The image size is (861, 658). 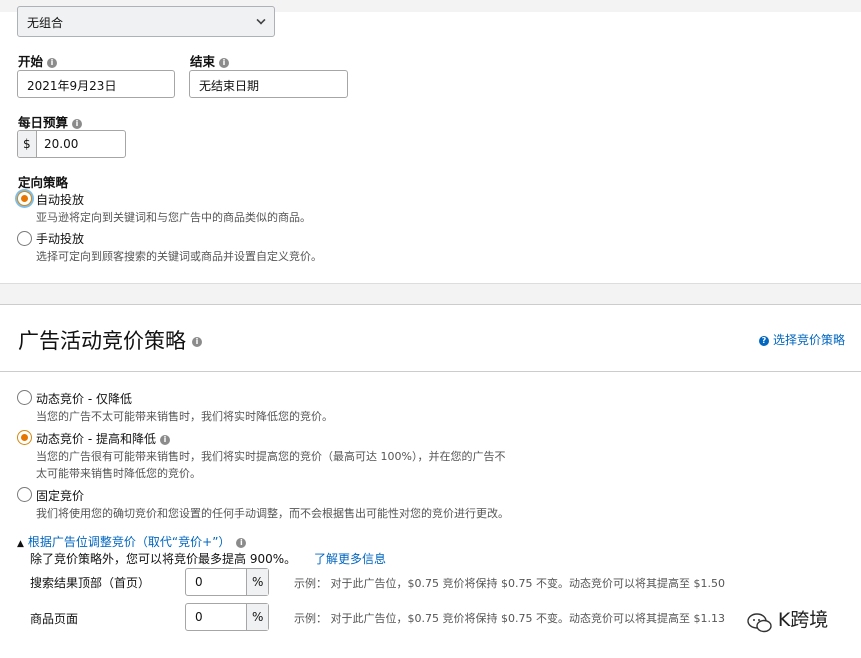 I want to click on budget-label: 每日预算 i, so click(x=50, y=121).